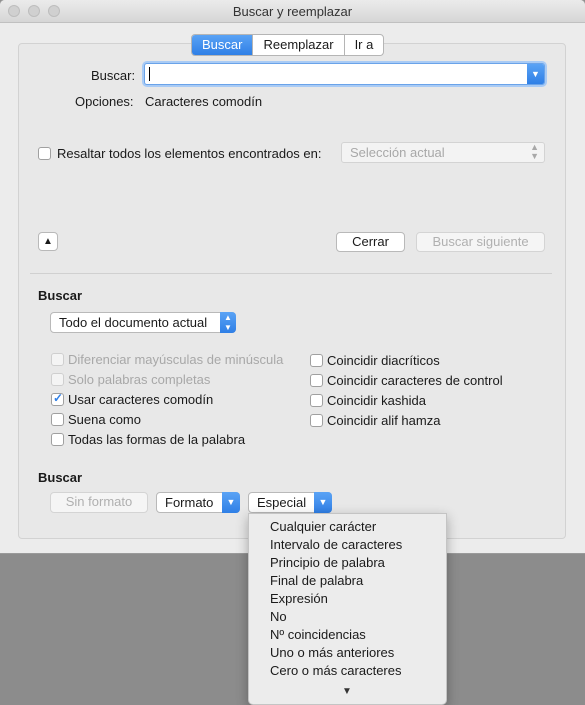 Image resolution: width=585 pixels, height=705 pixels. What do you see at coordinates (139, 379) in the screenshot?
I see `whole-words-label: Solo palabras completas` at bounding box center [139, 379].